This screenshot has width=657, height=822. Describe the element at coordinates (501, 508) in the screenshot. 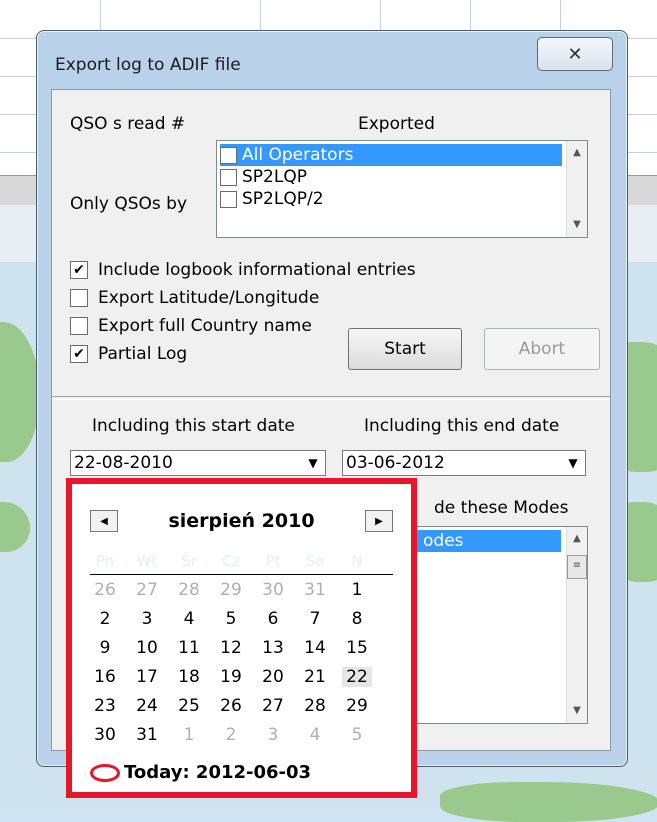

I see `modes-label: de these Modes` at that location.